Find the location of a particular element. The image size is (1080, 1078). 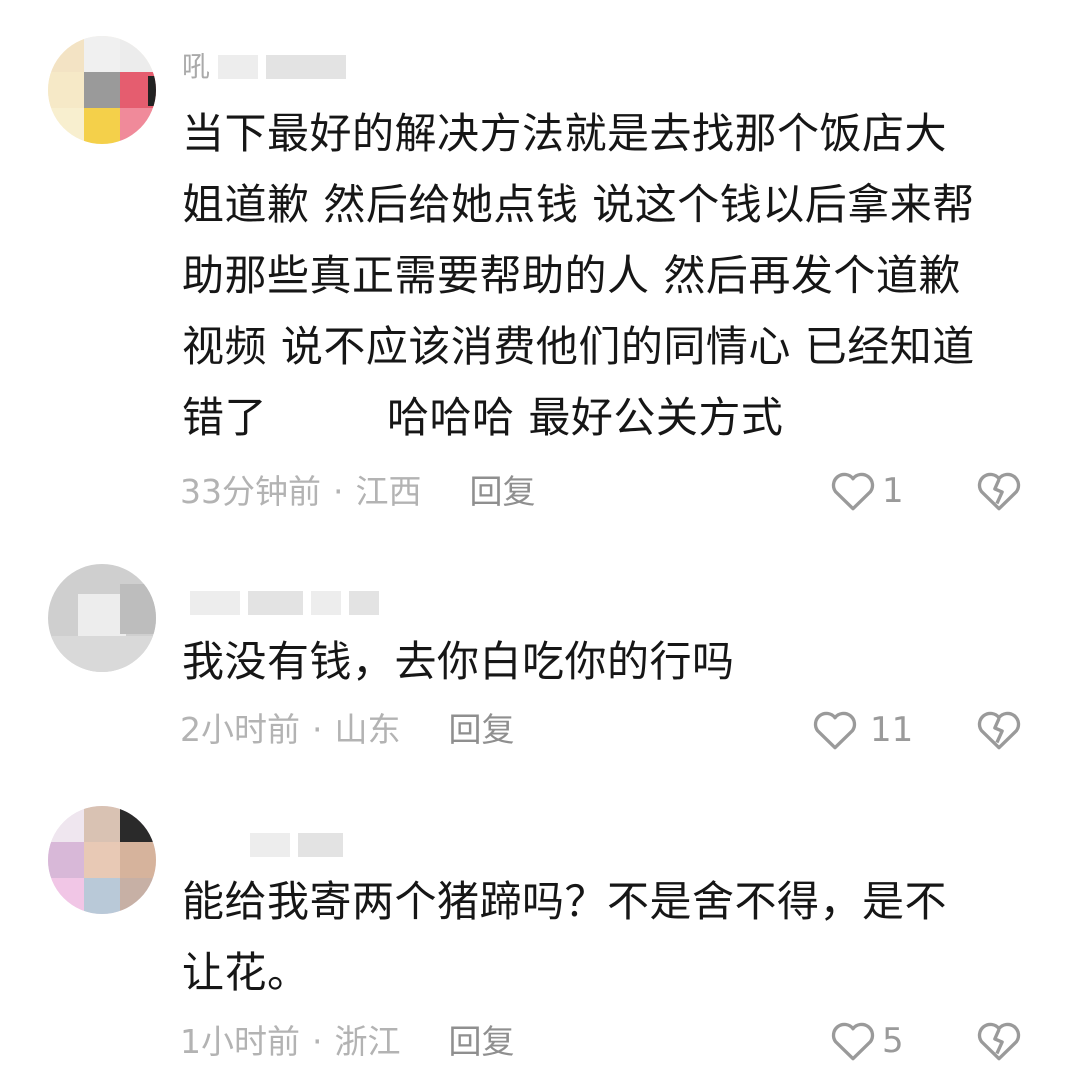

comment-time: 1小时前 is located at coordinates (240, 1041).